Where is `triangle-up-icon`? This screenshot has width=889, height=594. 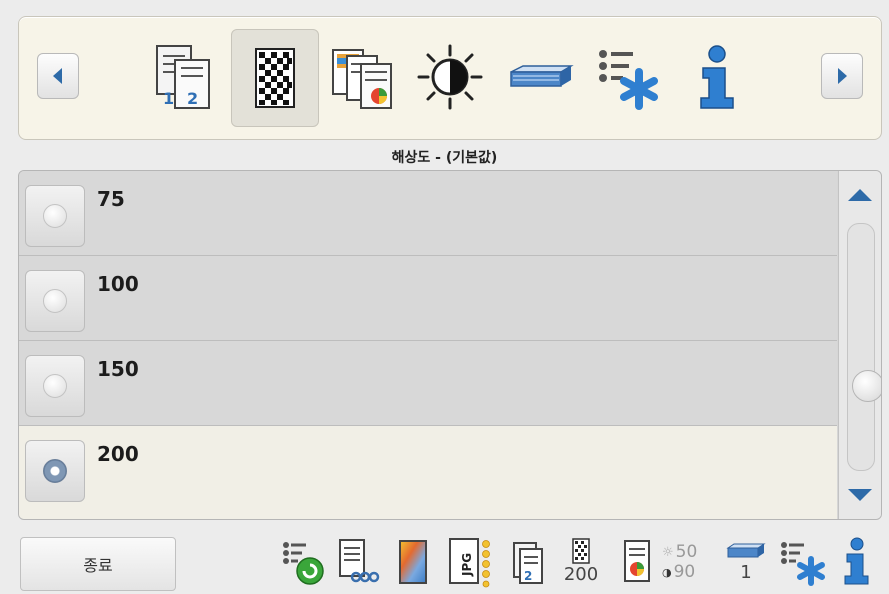
triangle-up-icon is located at coordinates (860, 195).